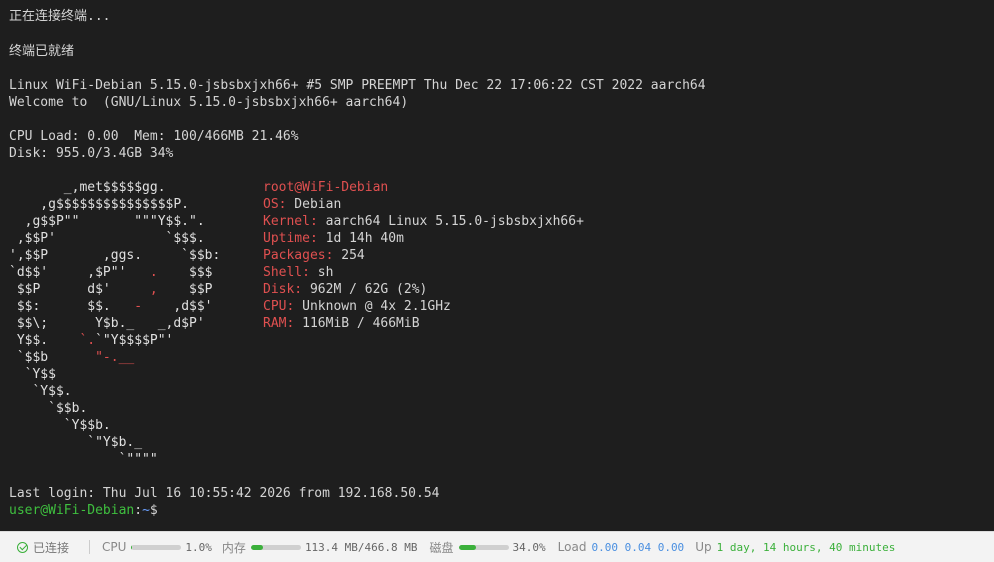 Image resolution: width=994 pixels, height=562 pixels. I want to click on info-host: root@WiFi-Debian, so click(326, 187).